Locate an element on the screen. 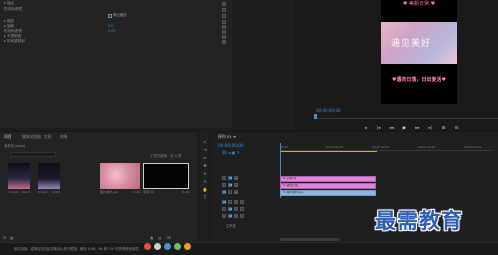  track-toggle-button: A3 is located at coordinates (230, 216).